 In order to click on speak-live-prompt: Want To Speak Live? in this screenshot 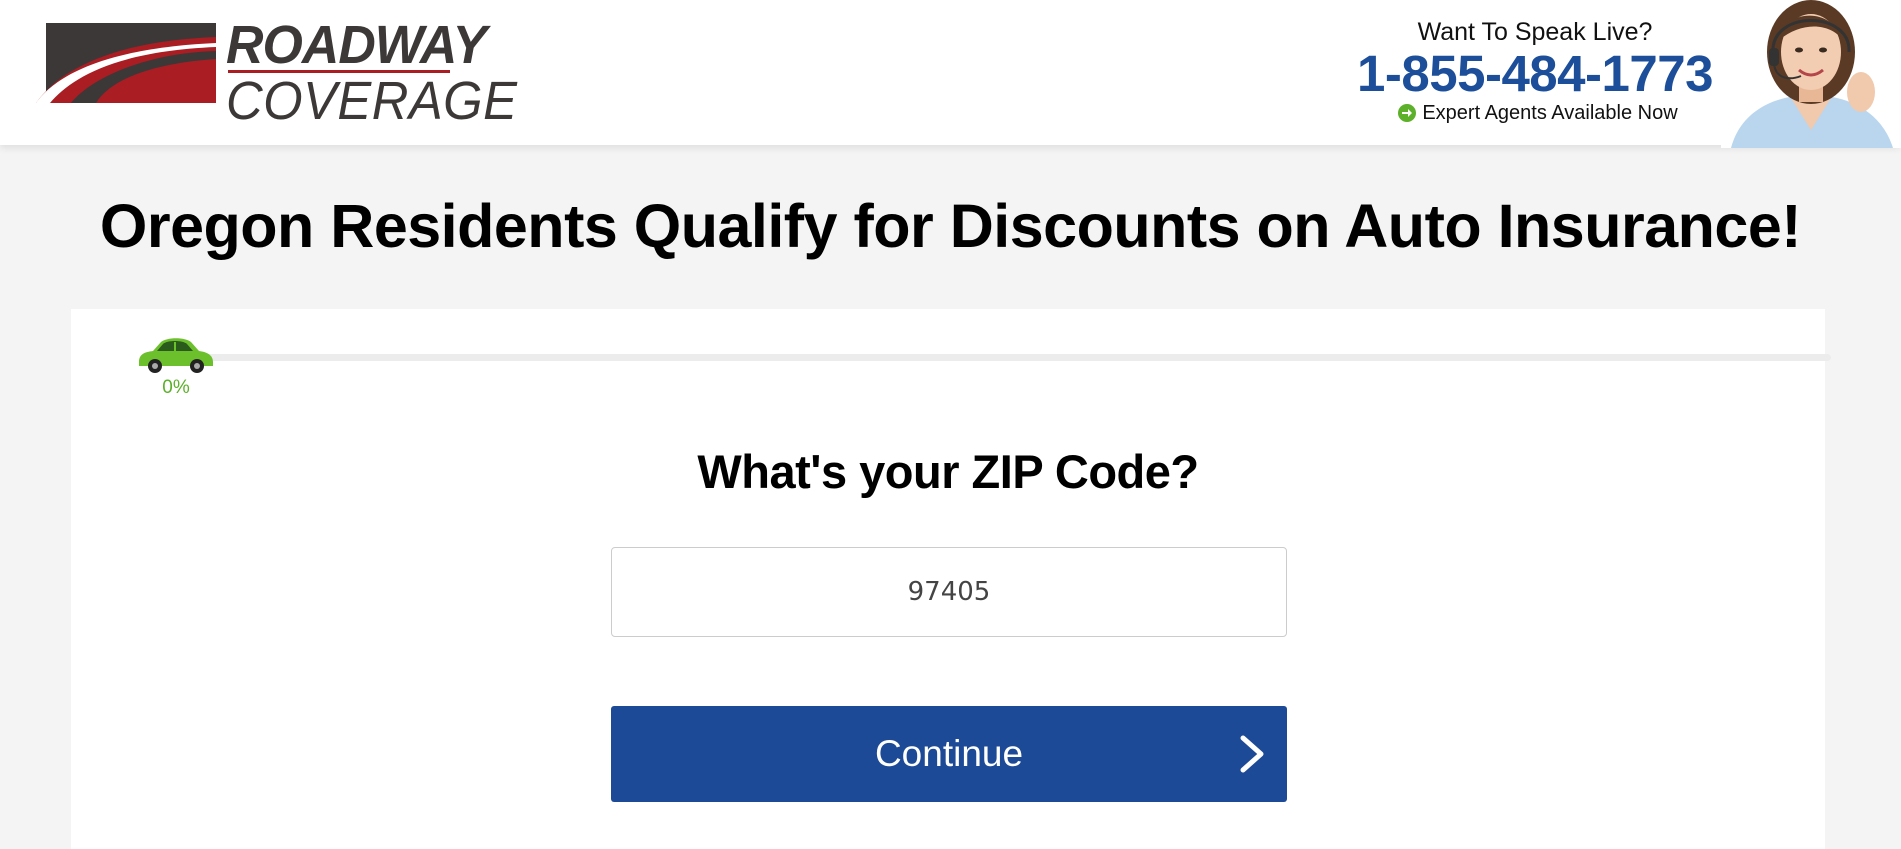, I will do `click(1535, 32)`.